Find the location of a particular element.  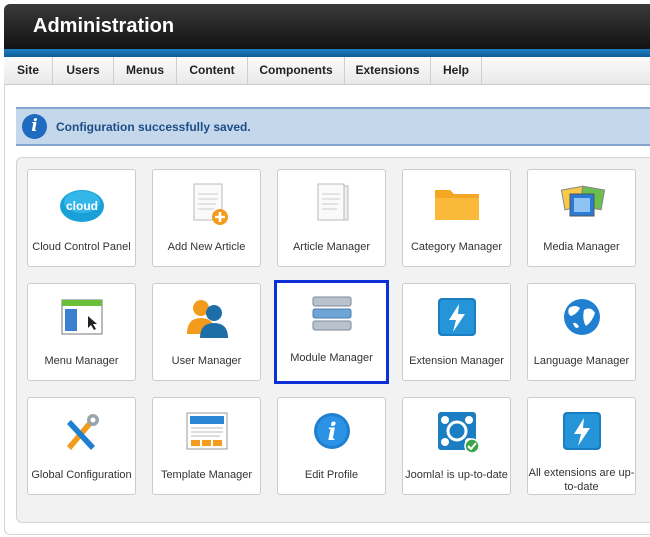

tile-label: Menu Manager is located at coordinates (81, 361).